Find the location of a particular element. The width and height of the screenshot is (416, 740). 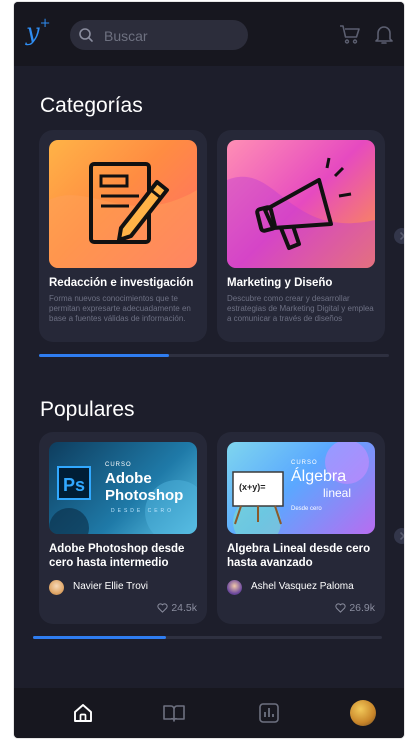

profile-avatar is located at coordinates (363, 713).